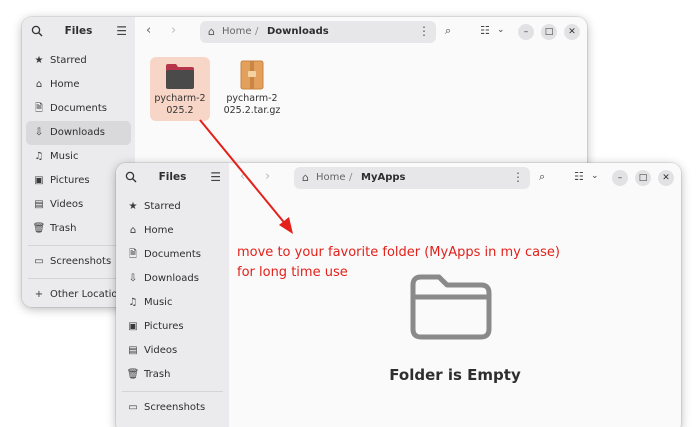 The image size is (700, 427). I want to click on annotation-arrow, so click(246, 176).